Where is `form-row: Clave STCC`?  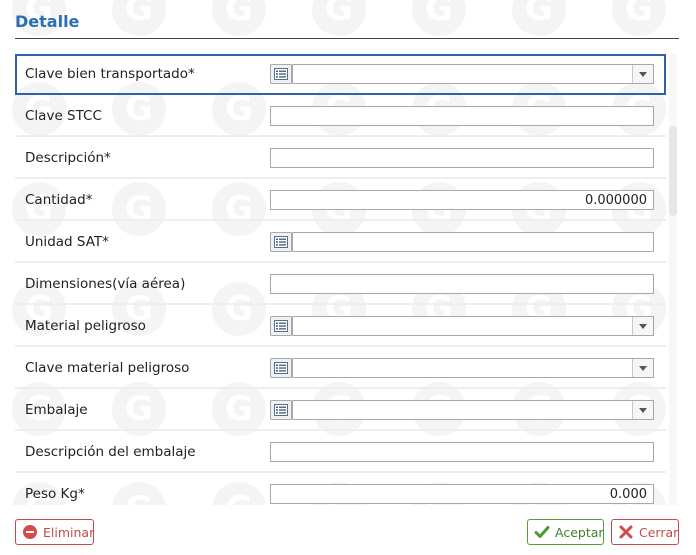 form-row: Clave STCC is located at coordinates (340, 116).